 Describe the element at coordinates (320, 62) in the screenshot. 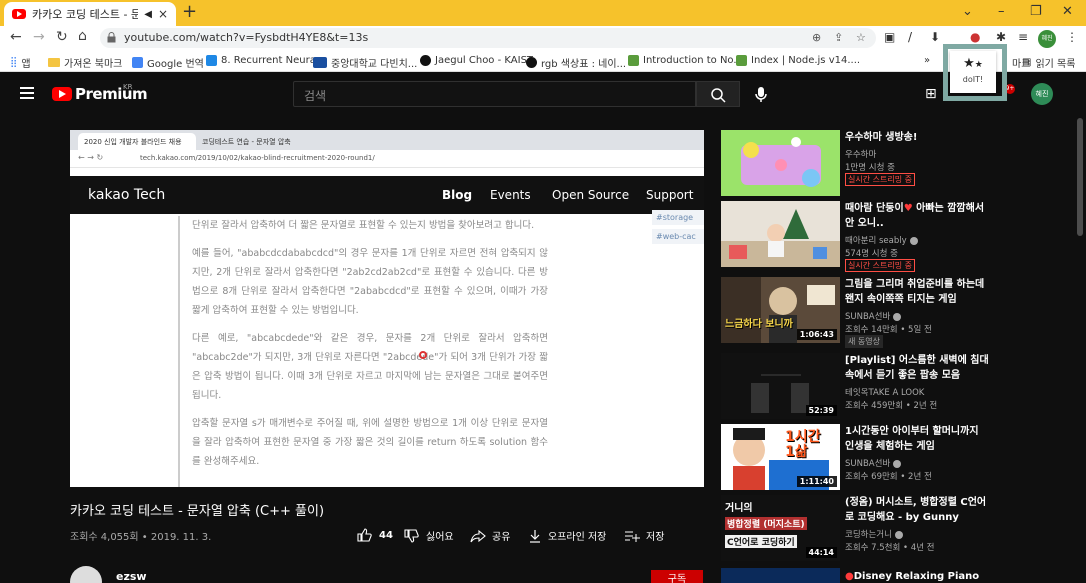

I see `cau-icon` at that location.